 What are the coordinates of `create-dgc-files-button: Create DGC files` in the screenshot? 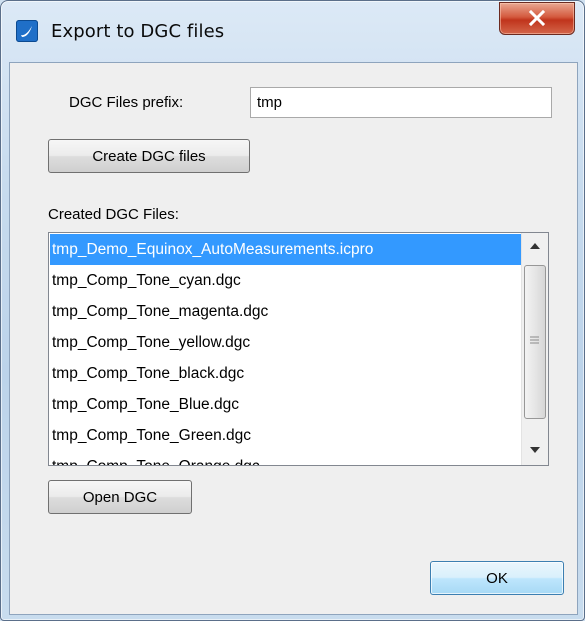 It's located at (149, 156).